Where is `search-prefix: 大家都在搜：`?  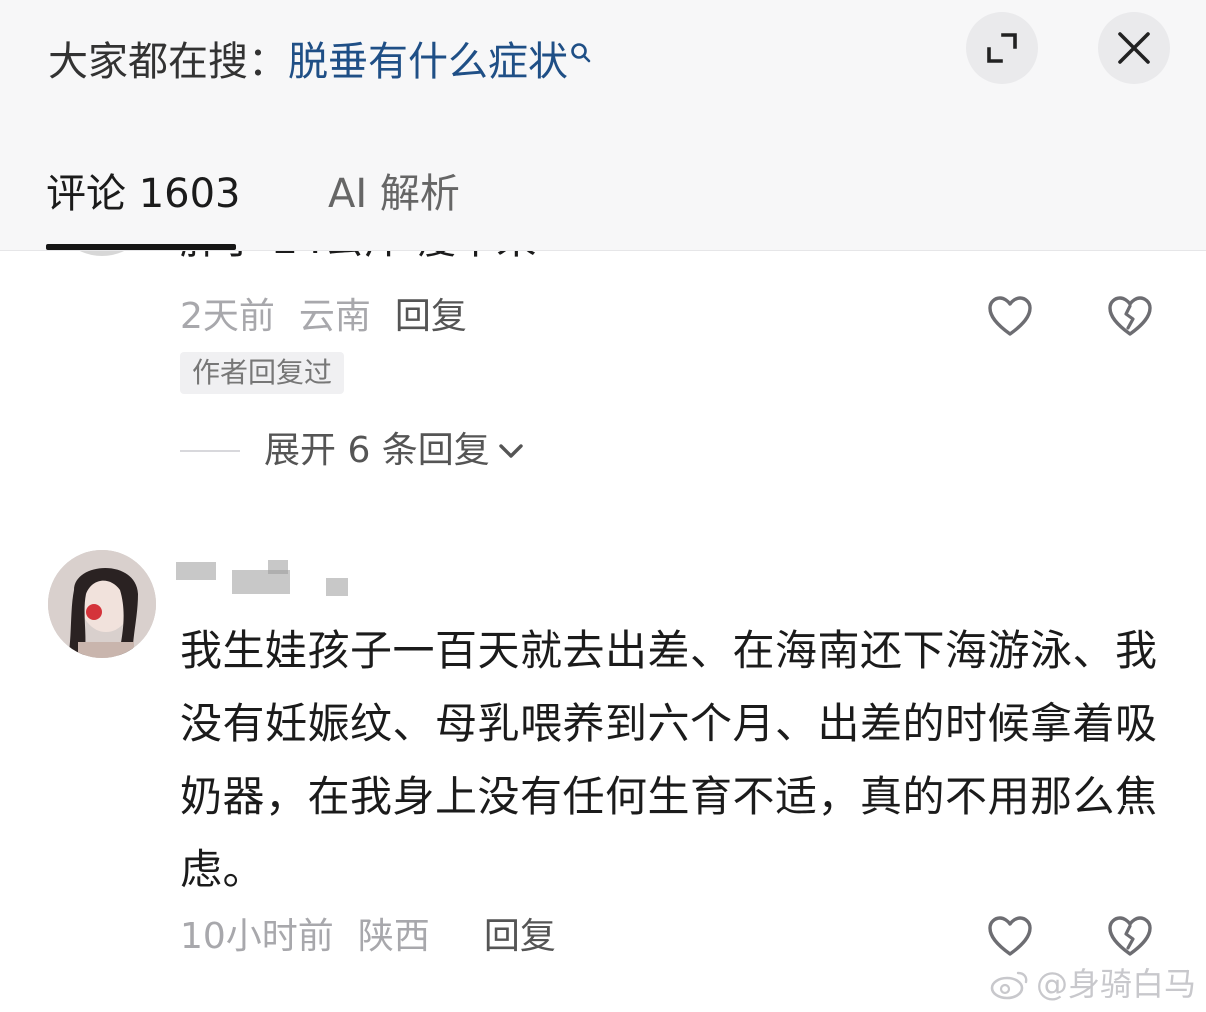
search-prefix: 大家都在搜： is located at coordinates (168, 62).